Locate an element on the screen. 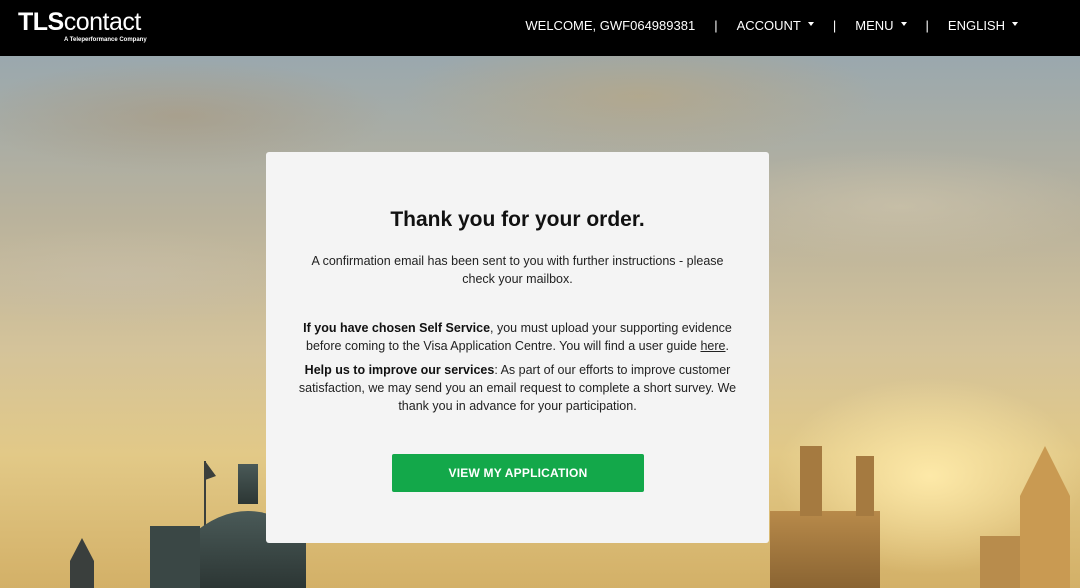 This screenshot has width=1080, height=588. improve-services-heading: Help us to improve our services is located at coordinates (399, 370).